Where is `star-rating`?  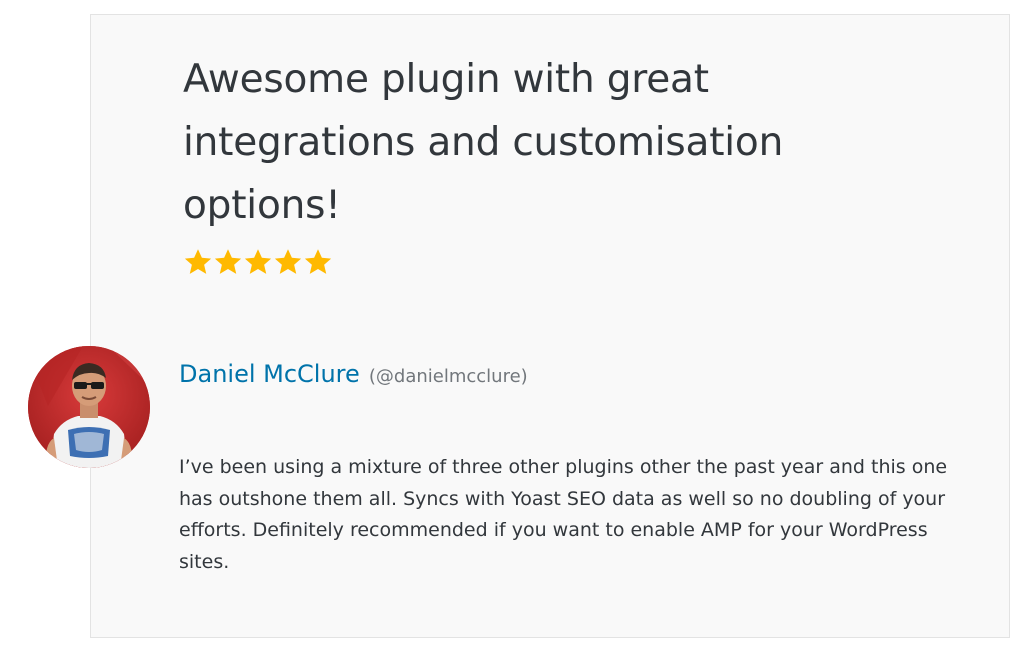 star-rating is located at coordinates (258, 262).